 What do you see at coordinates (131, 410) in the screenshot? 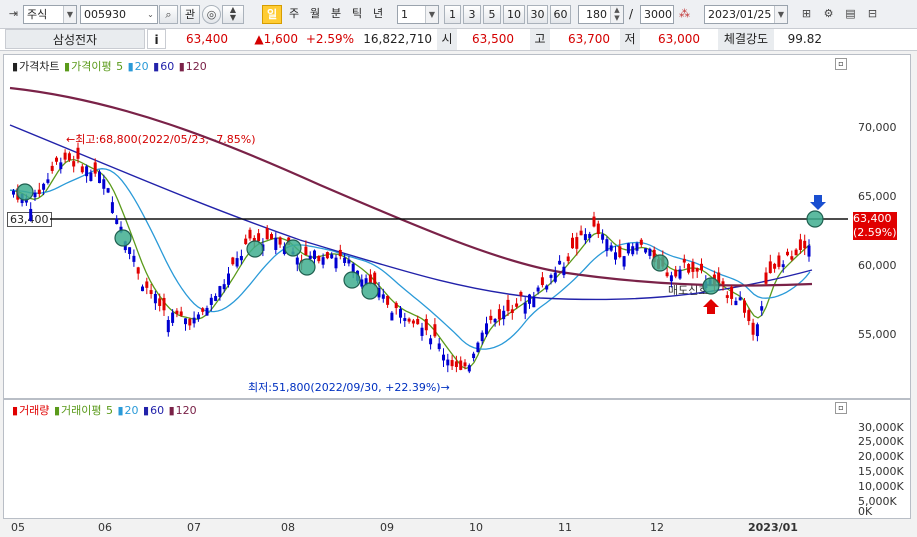
I see `vlegend-ma20: 20` at bounding box center [131, 410].